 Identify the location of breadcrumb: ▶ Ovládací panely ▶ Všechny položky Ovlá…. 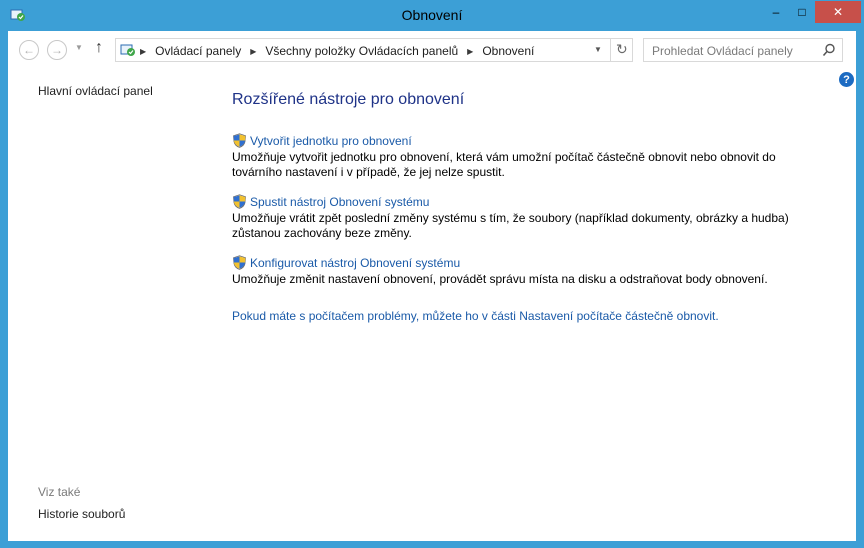
(337, 51).